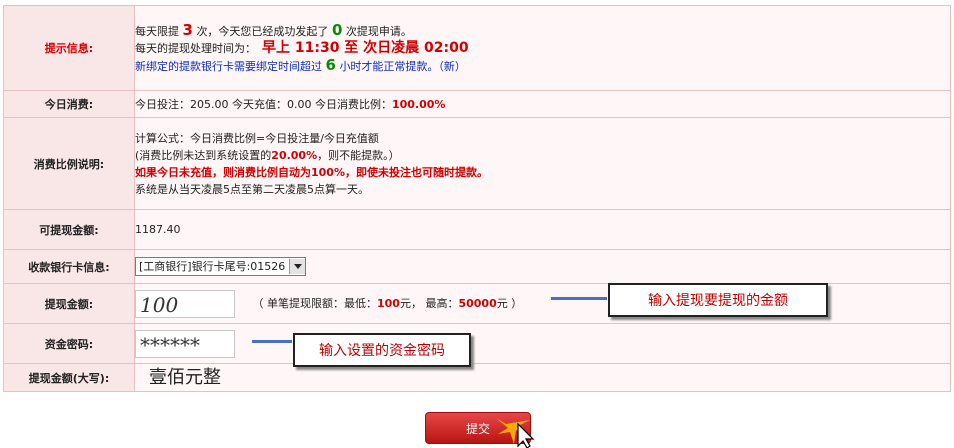 The image size is (954, 448). Describe the element at coordinates (69, 303) in the screenshot. I see `amount-label: 提现金额:` at that location.